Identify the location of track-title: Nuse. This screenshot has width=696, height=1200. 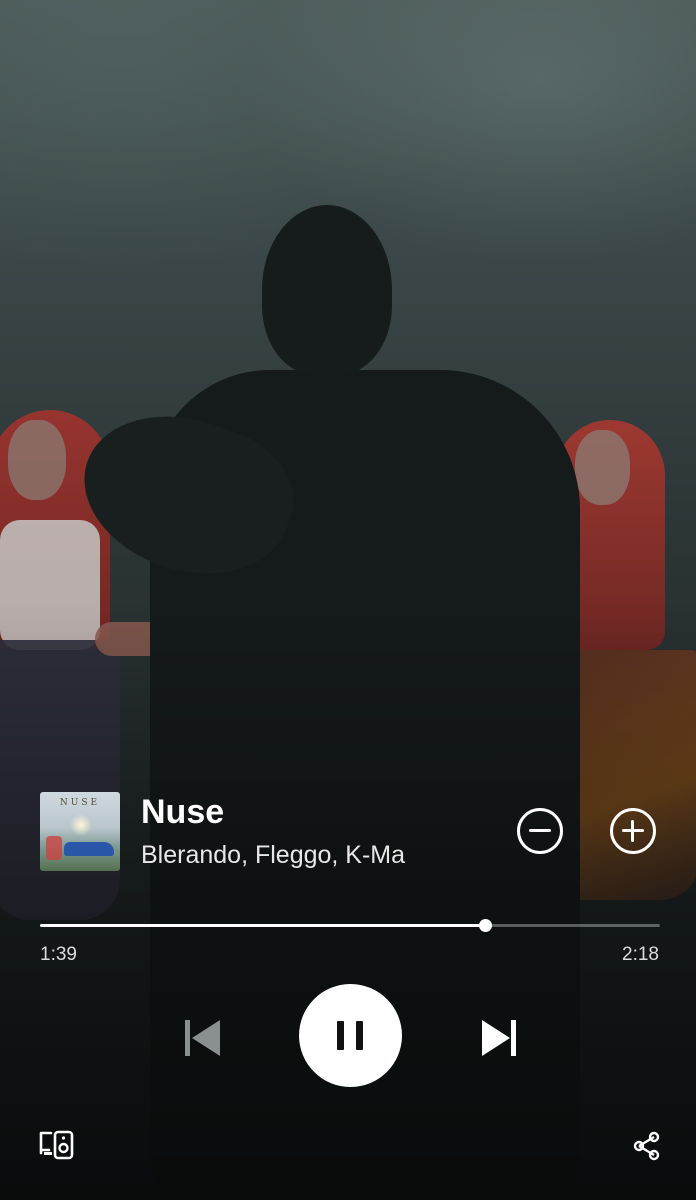
(182, 812).